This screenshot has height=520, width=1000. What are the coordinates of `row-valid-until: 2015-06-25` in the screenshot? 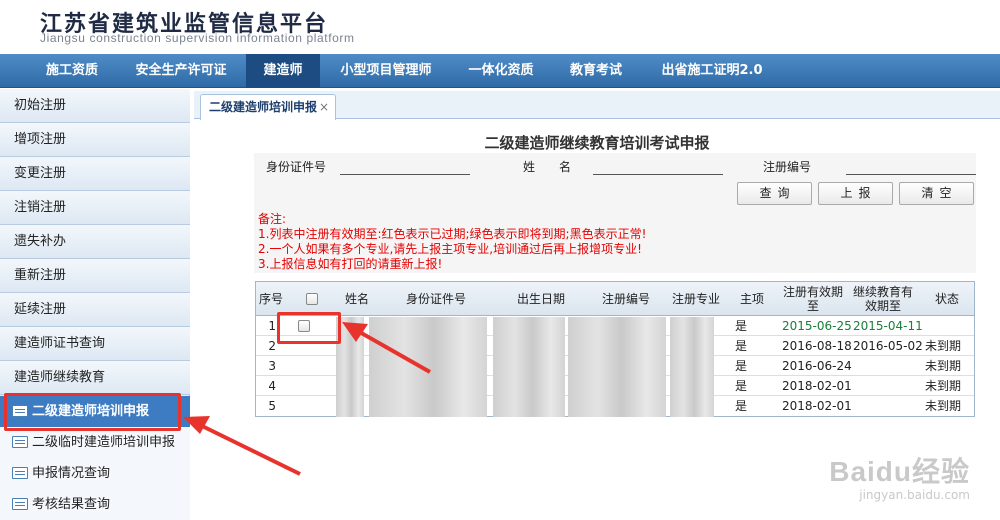 It's located at (817, 326).